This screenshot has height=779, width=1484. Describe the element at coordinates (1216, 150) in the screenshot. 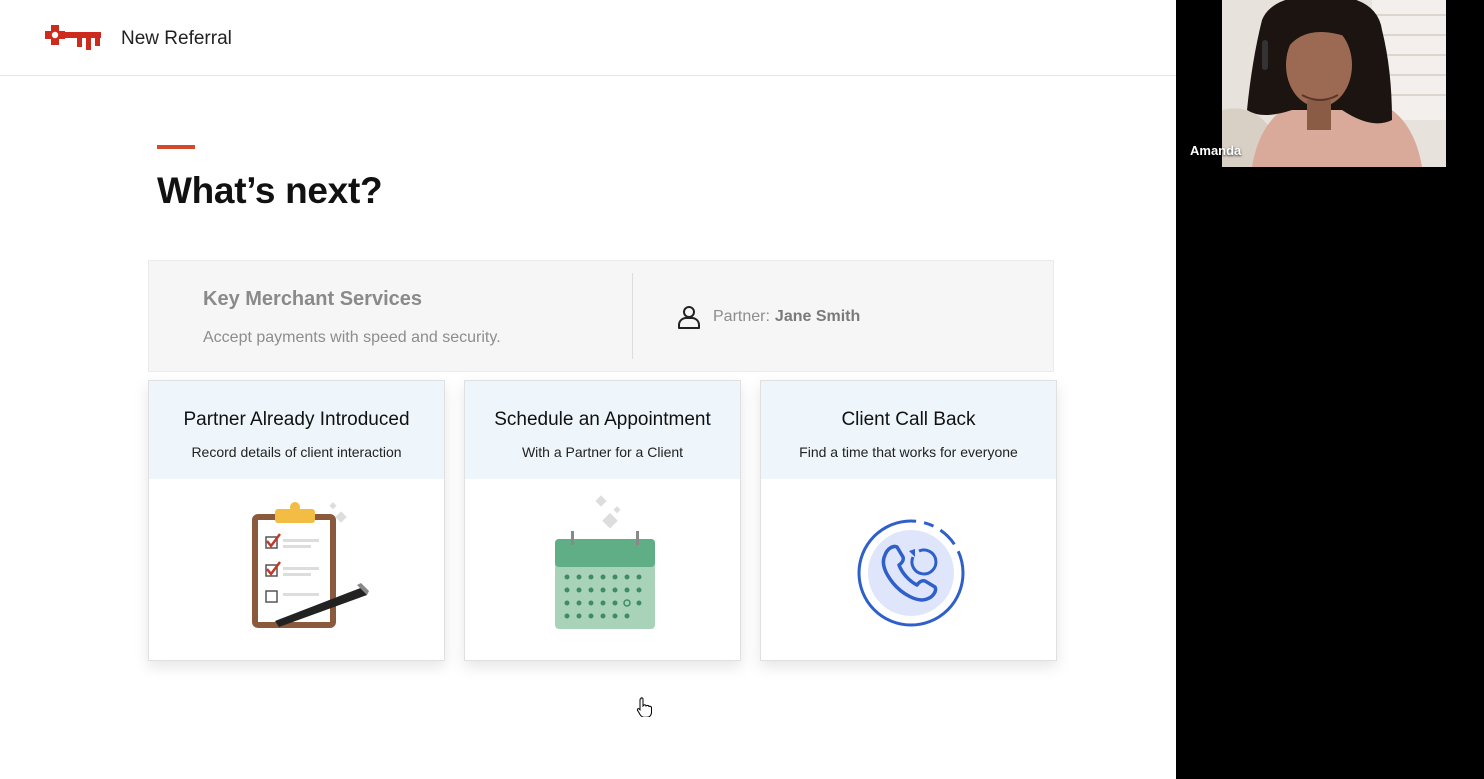

I see `participant-name: Amanda` at that location.